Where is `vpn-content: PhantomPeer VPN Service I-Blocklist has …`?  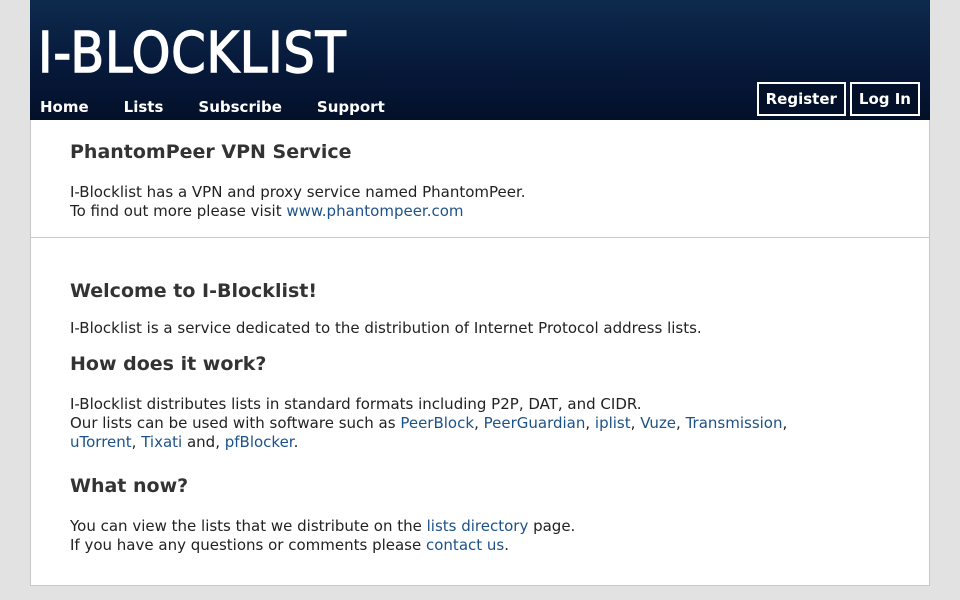 vpn-content: PhantomPeer VPN Service I-Blocklist has … is located at coordinates (489, 180).